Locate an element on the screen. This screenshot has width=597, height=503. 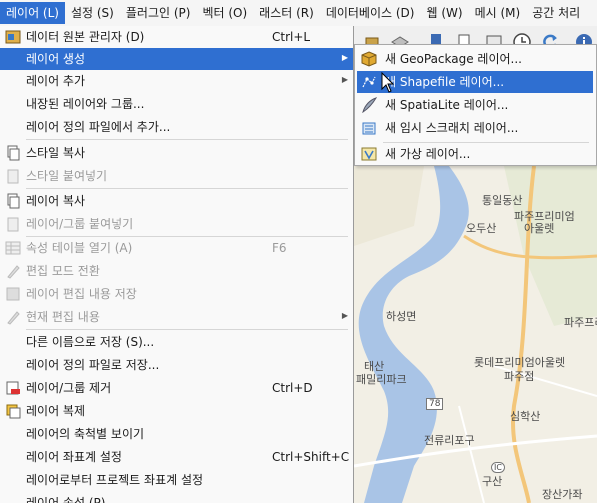
menu-item-label: 레이어 좌표계 설정 is located at coordinates (74, 457).